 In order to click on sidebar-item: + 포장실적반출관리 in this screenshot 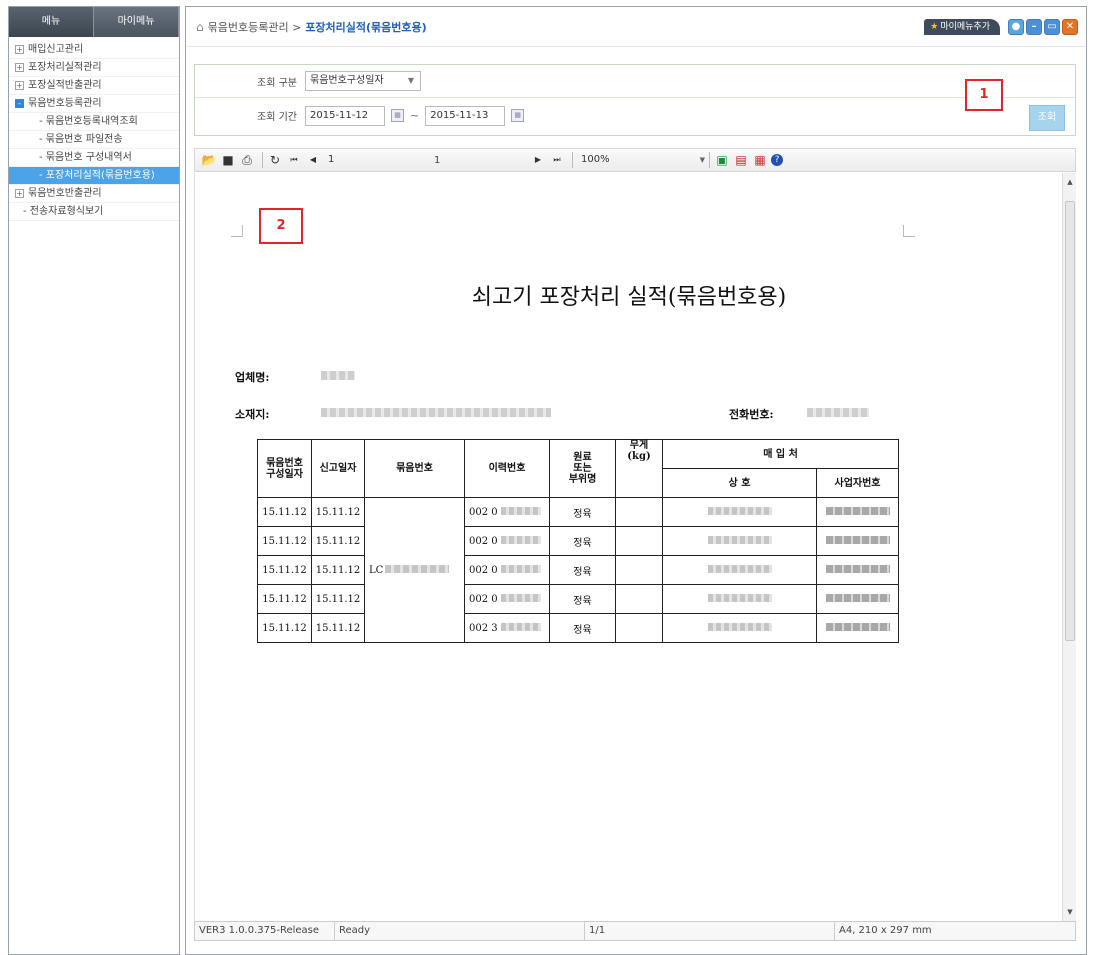, I will do `click(94, 86)`.